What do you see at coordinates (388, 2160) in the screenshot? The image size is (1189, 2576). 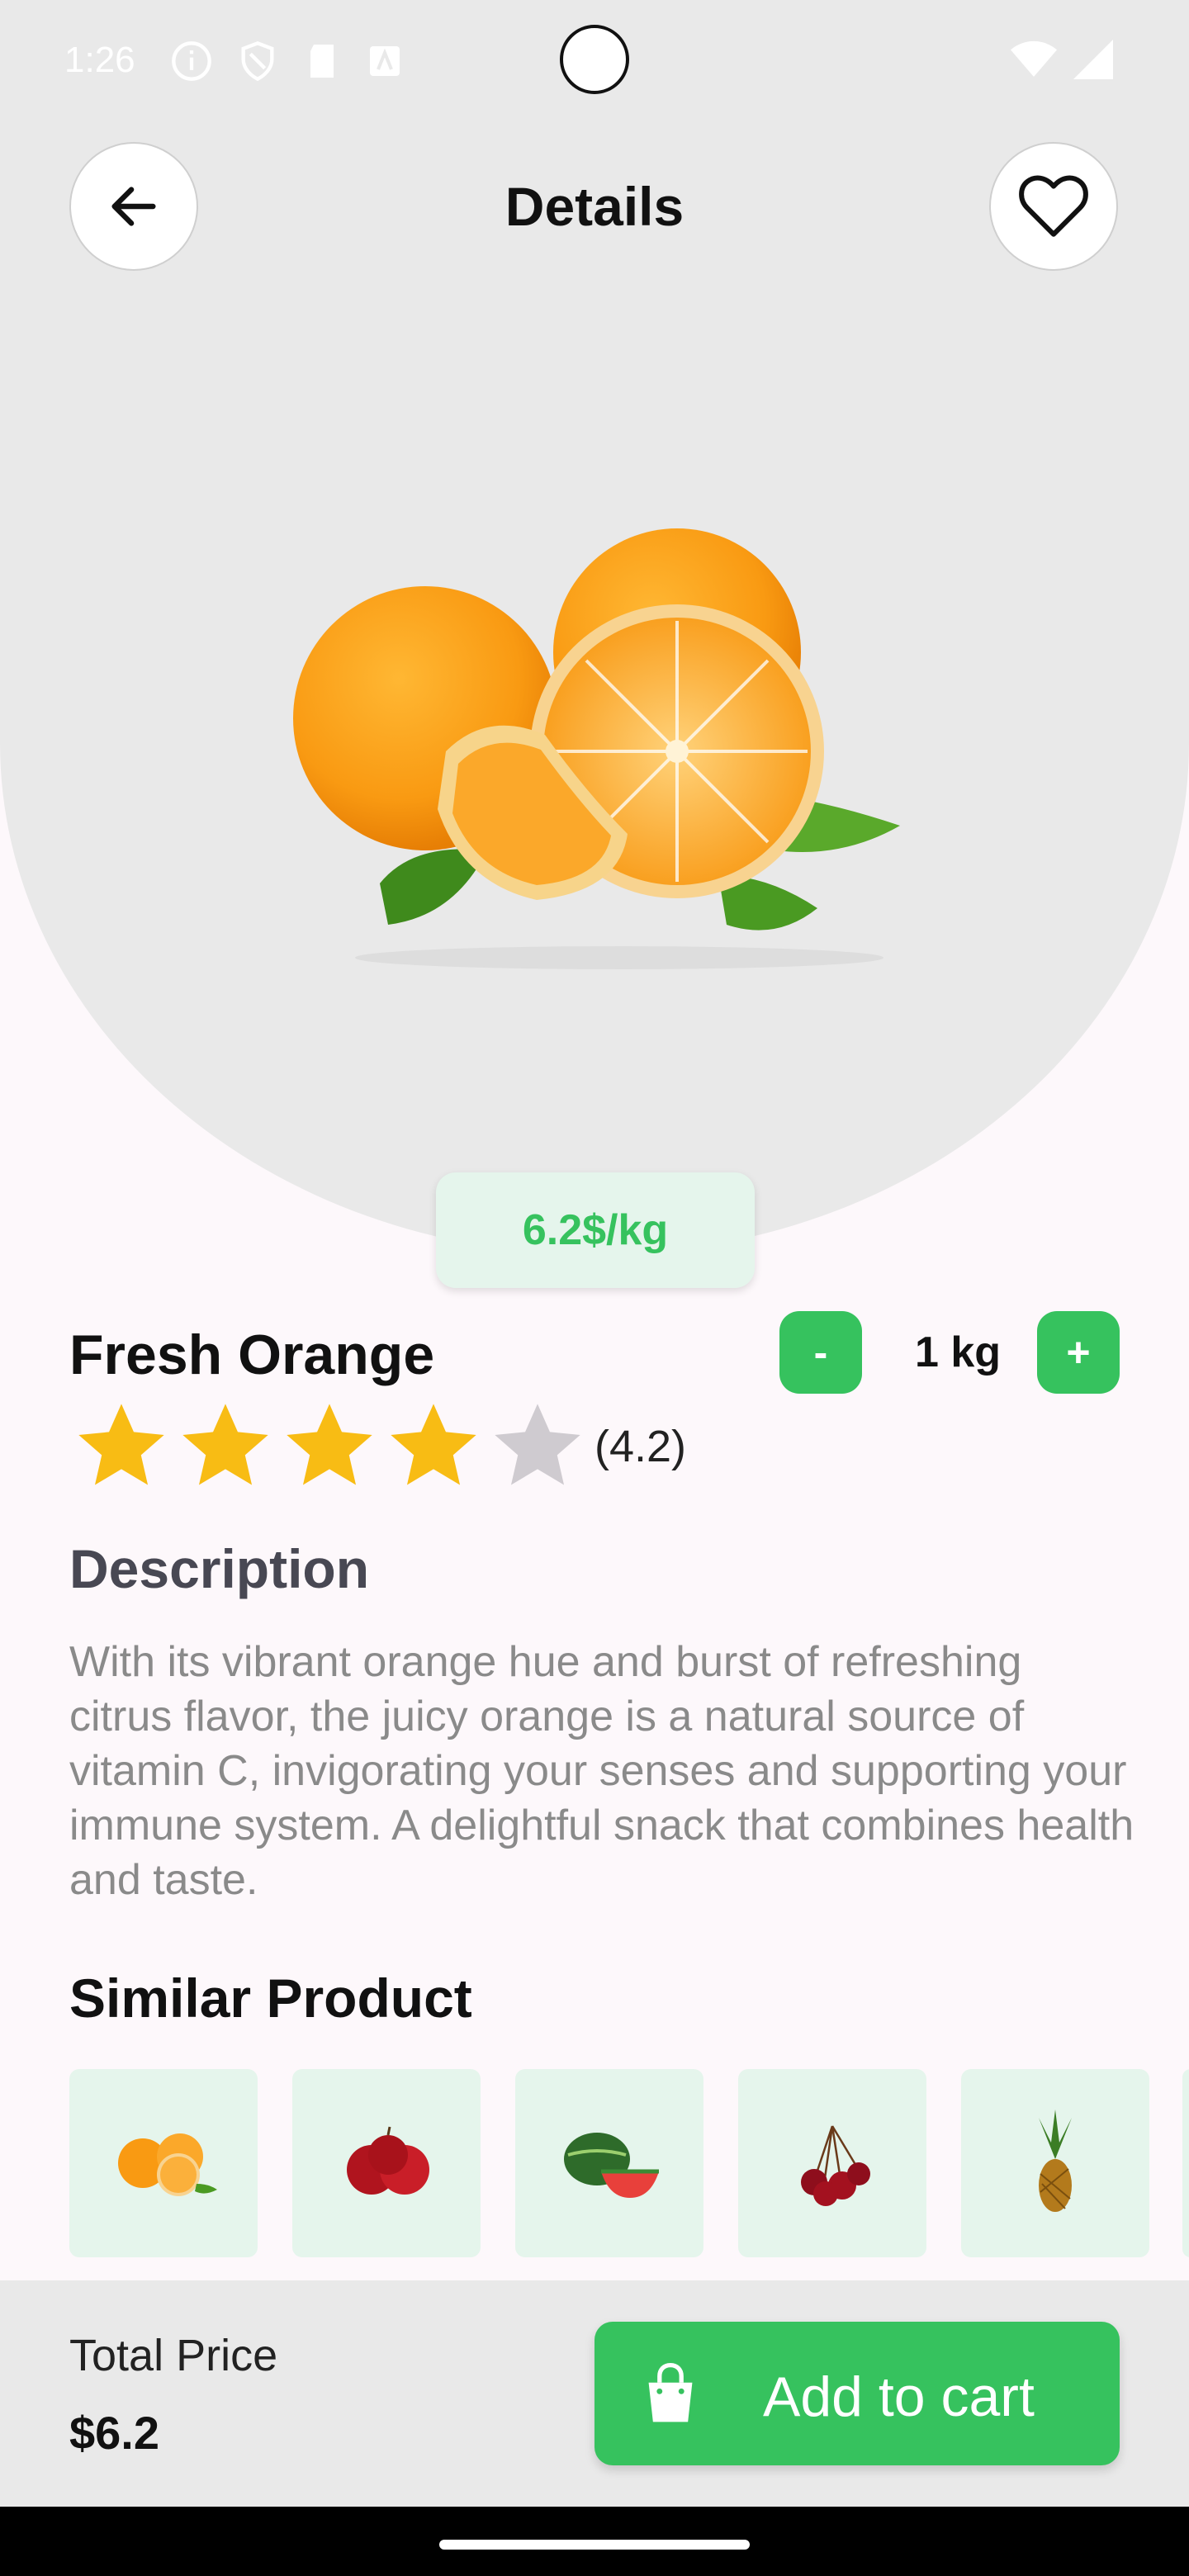 I see `apple-icon` at bounding box center [388, 2160].